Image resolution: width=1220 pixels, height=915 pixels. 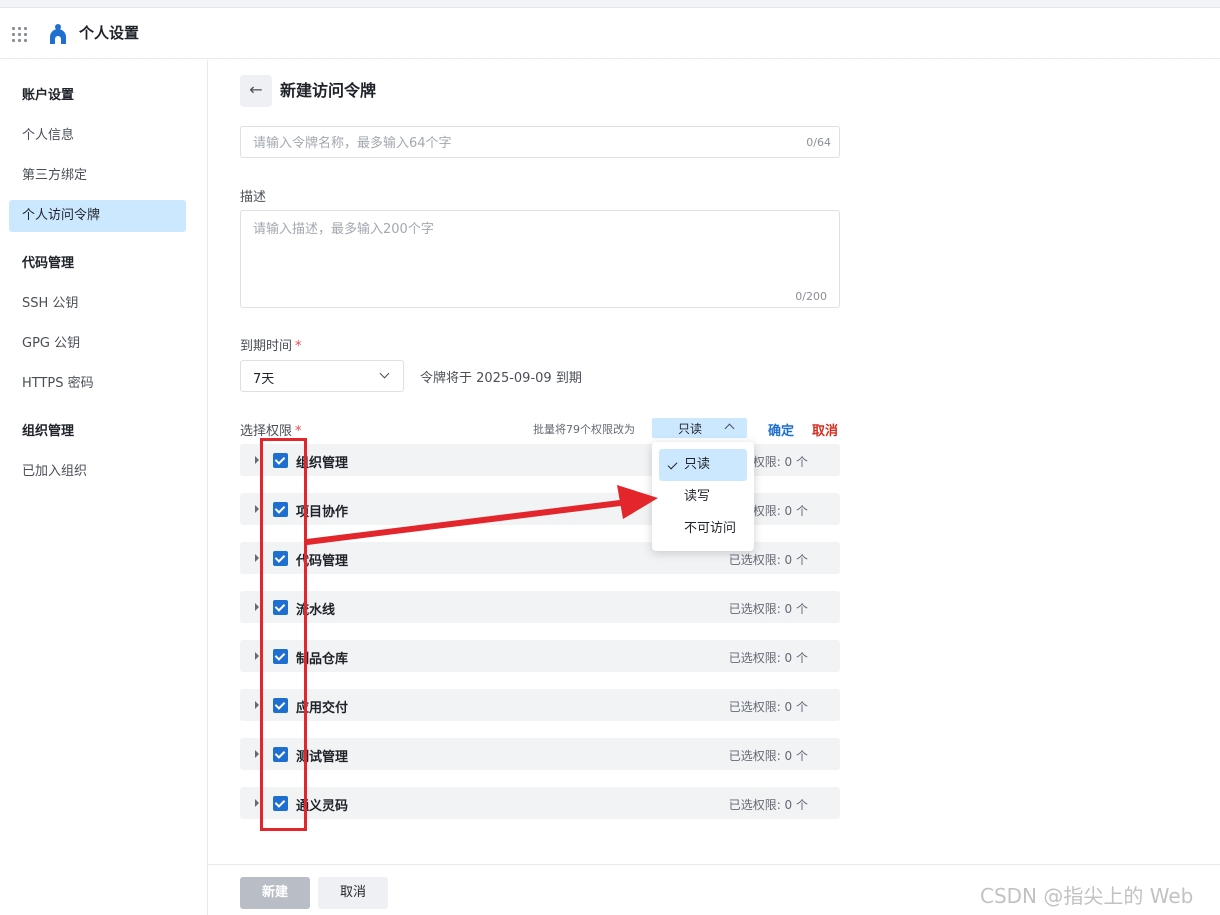 What do you see at coordinates (97, 136) in the screenshot?
I see `sidebar-item-profile: 个人信息` at bounding box center [97, 136].